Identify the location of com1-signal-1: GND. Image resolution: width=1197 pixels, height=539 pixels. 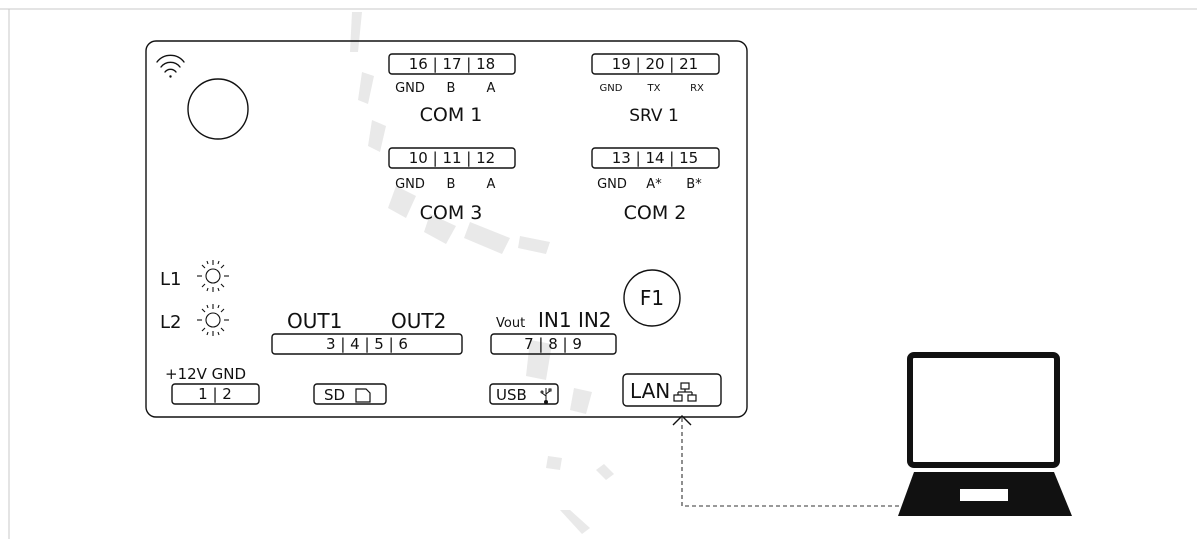
(410, 88).